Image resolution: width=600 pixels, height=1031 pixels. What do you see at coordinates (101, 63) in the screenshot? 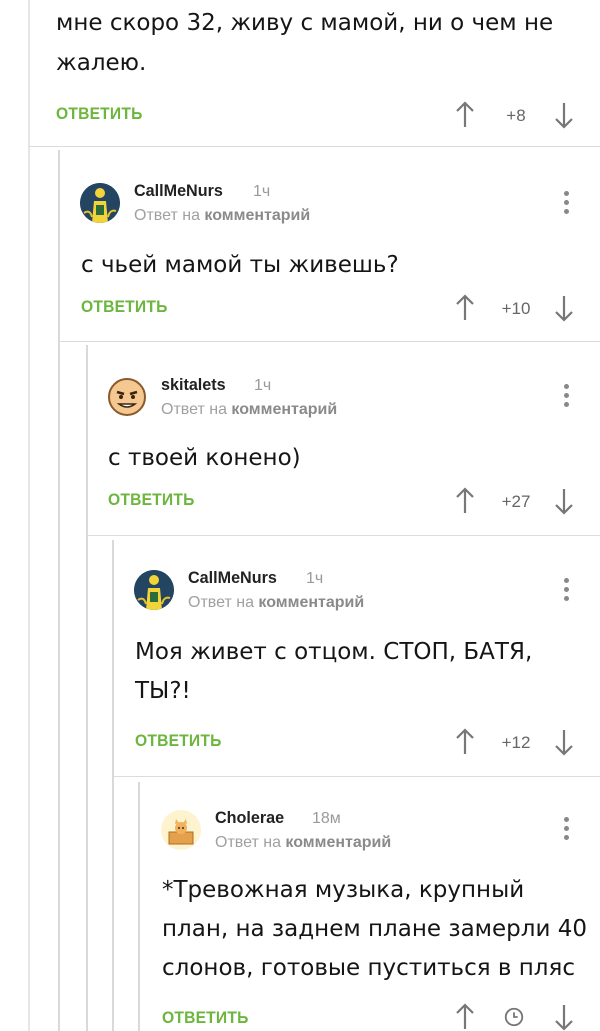
I see `comment-text: жалею.` at bounding box center [101, 63].